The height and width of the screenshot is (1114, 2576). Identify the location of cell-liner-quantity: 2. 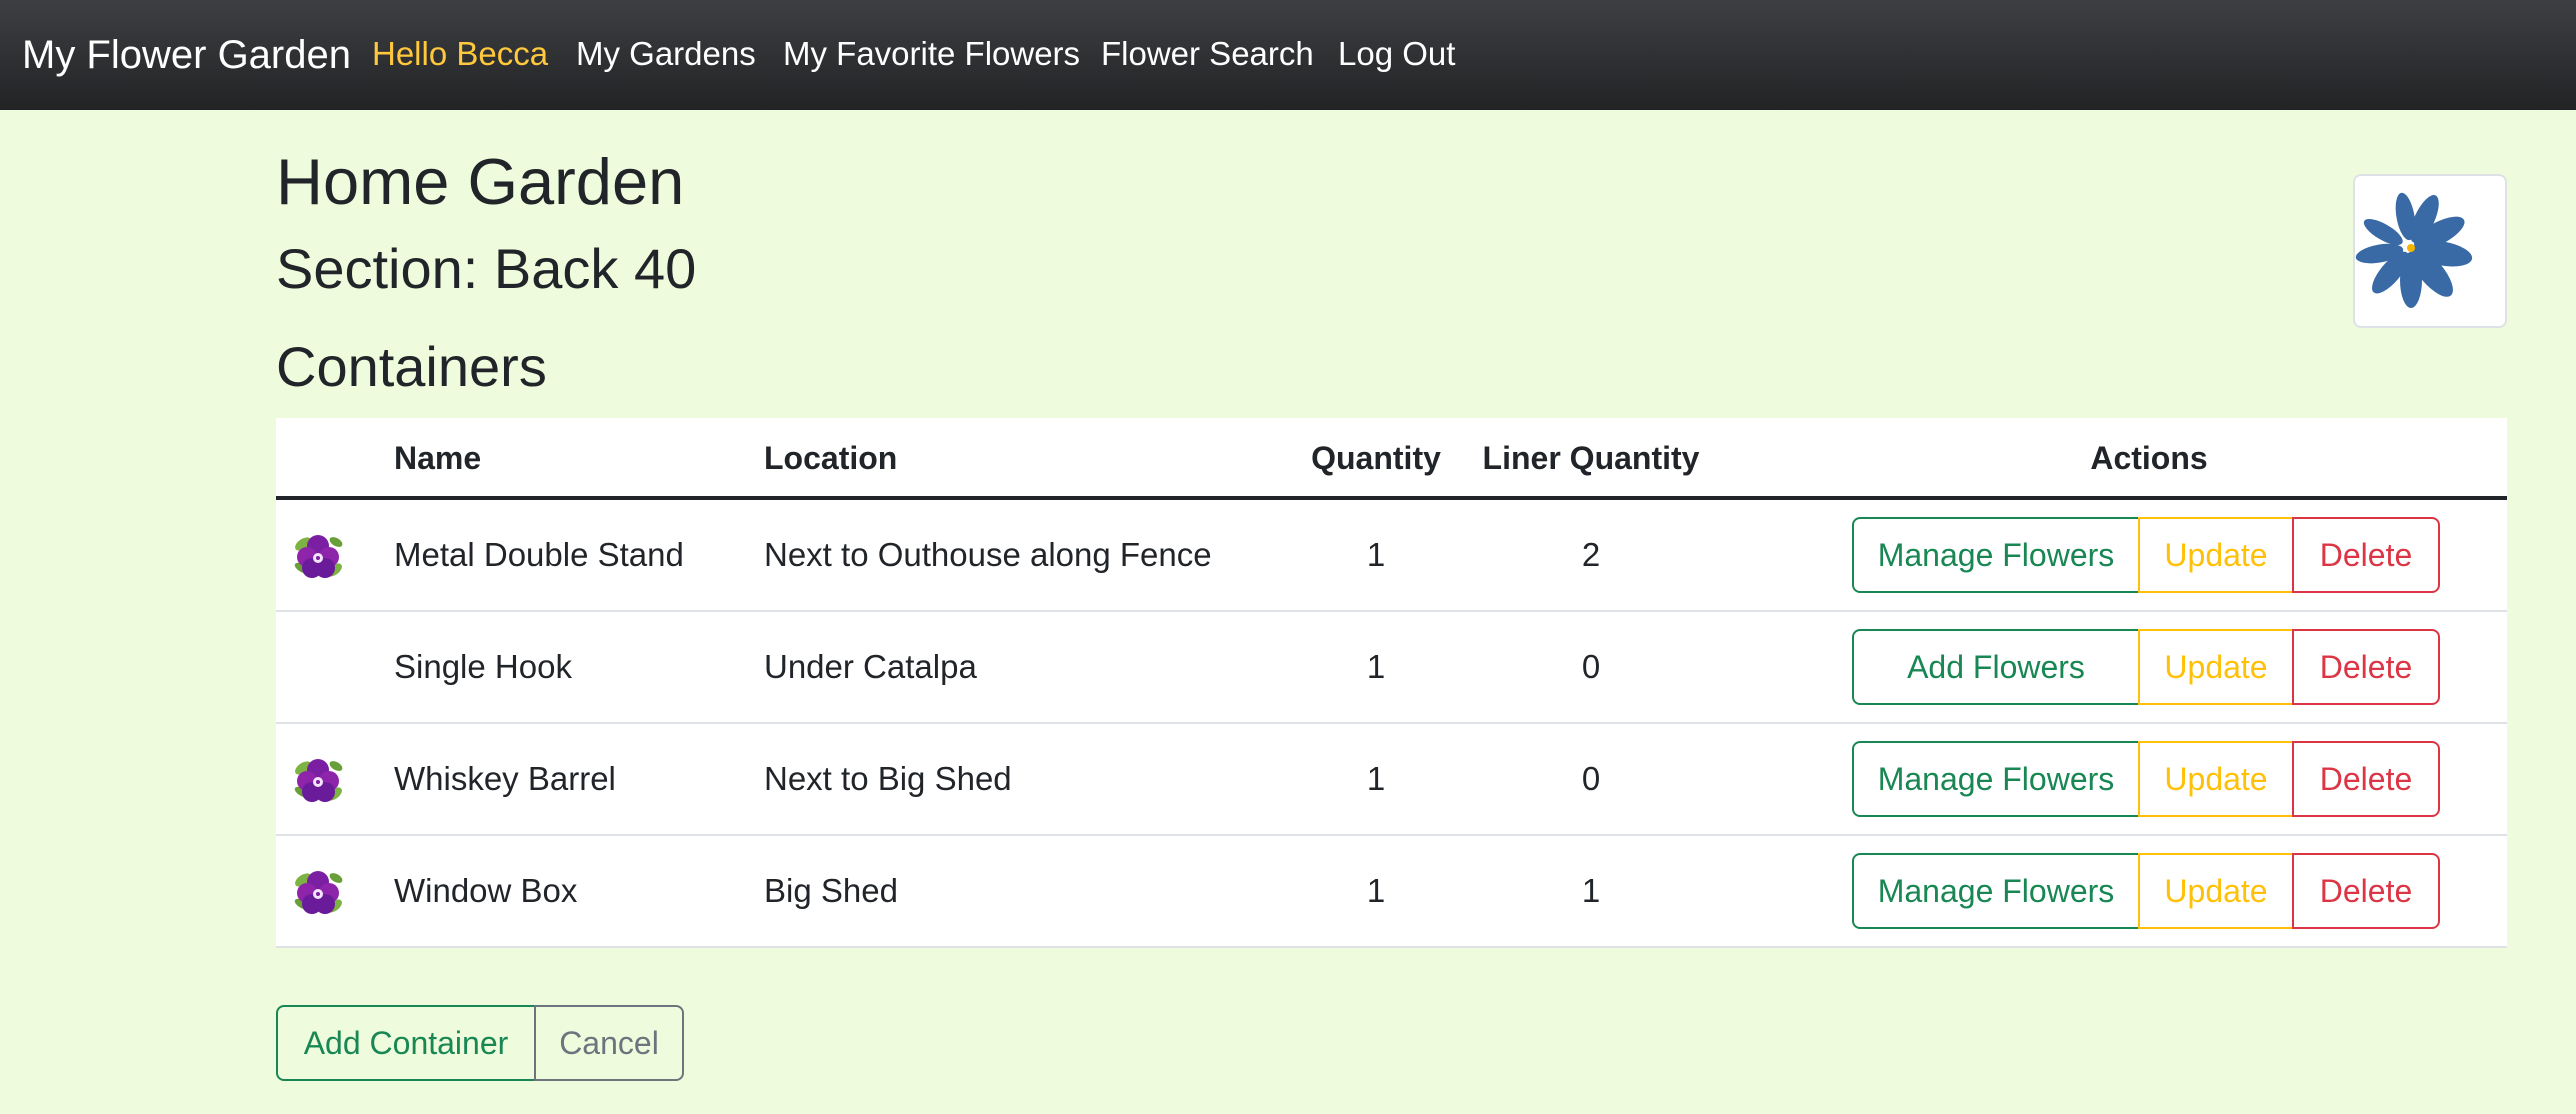
(1591, 554).